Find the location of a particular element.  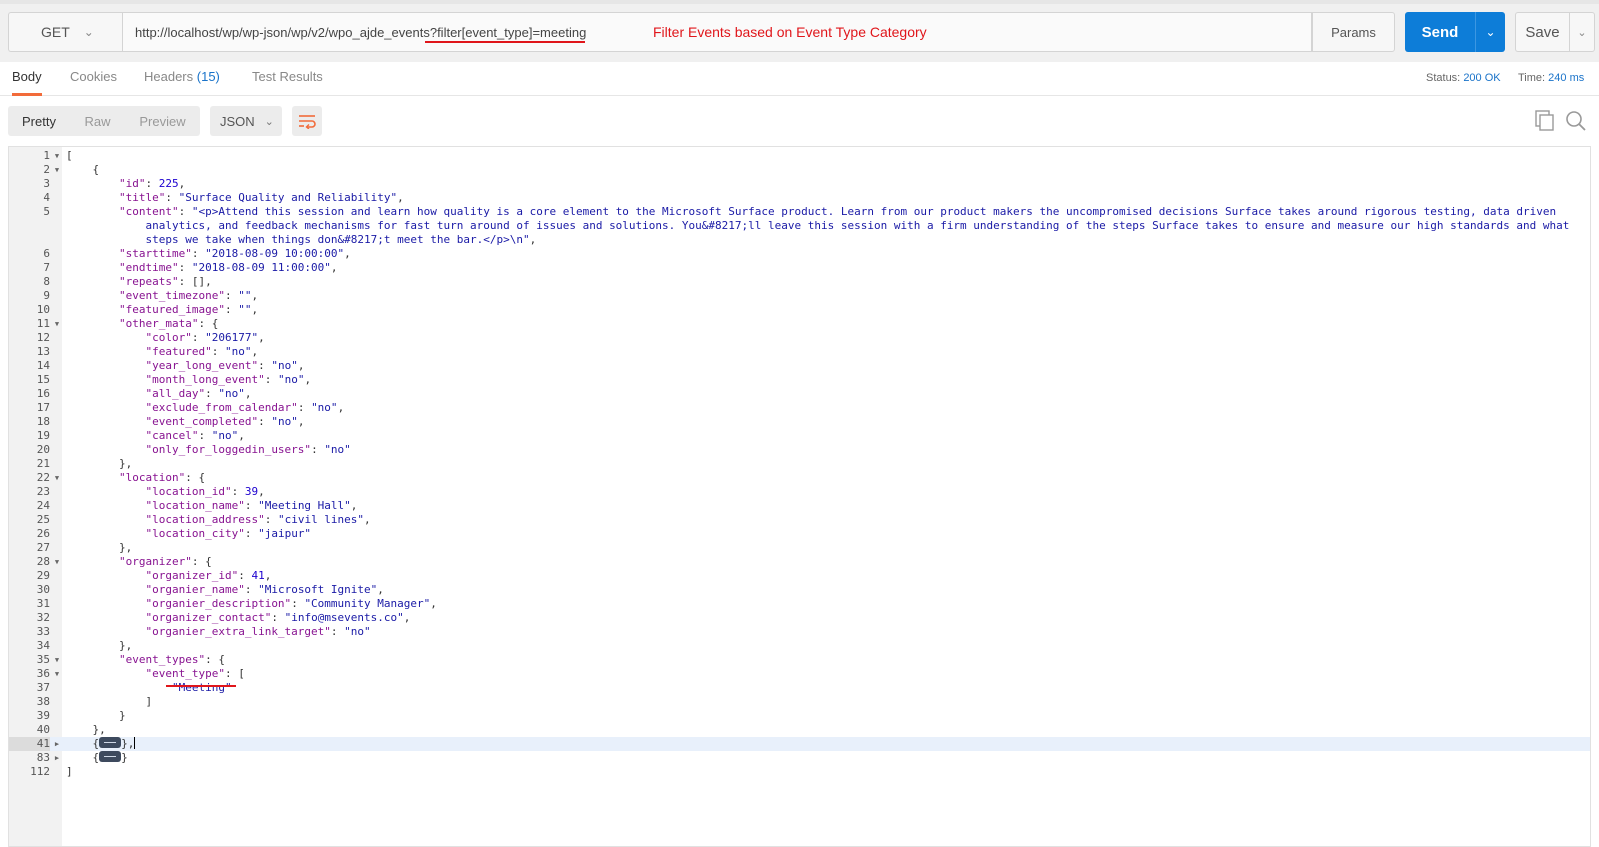

code-line: 21 }, is located at coordinates (84, 463).